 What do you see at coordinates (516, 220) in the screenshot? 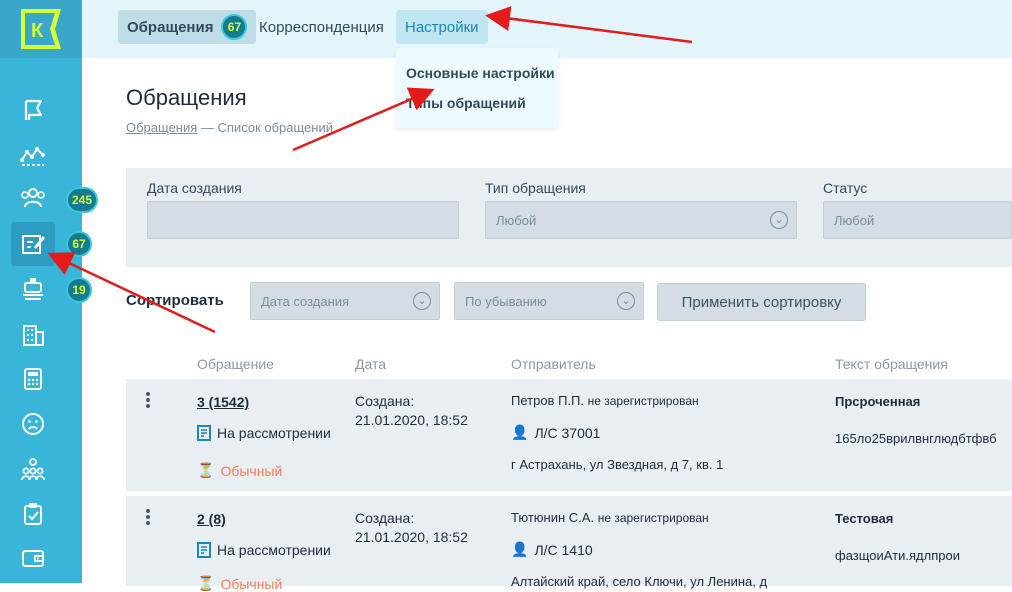
I see `type-filter-value: Любой` at bounding box center [516, 220].